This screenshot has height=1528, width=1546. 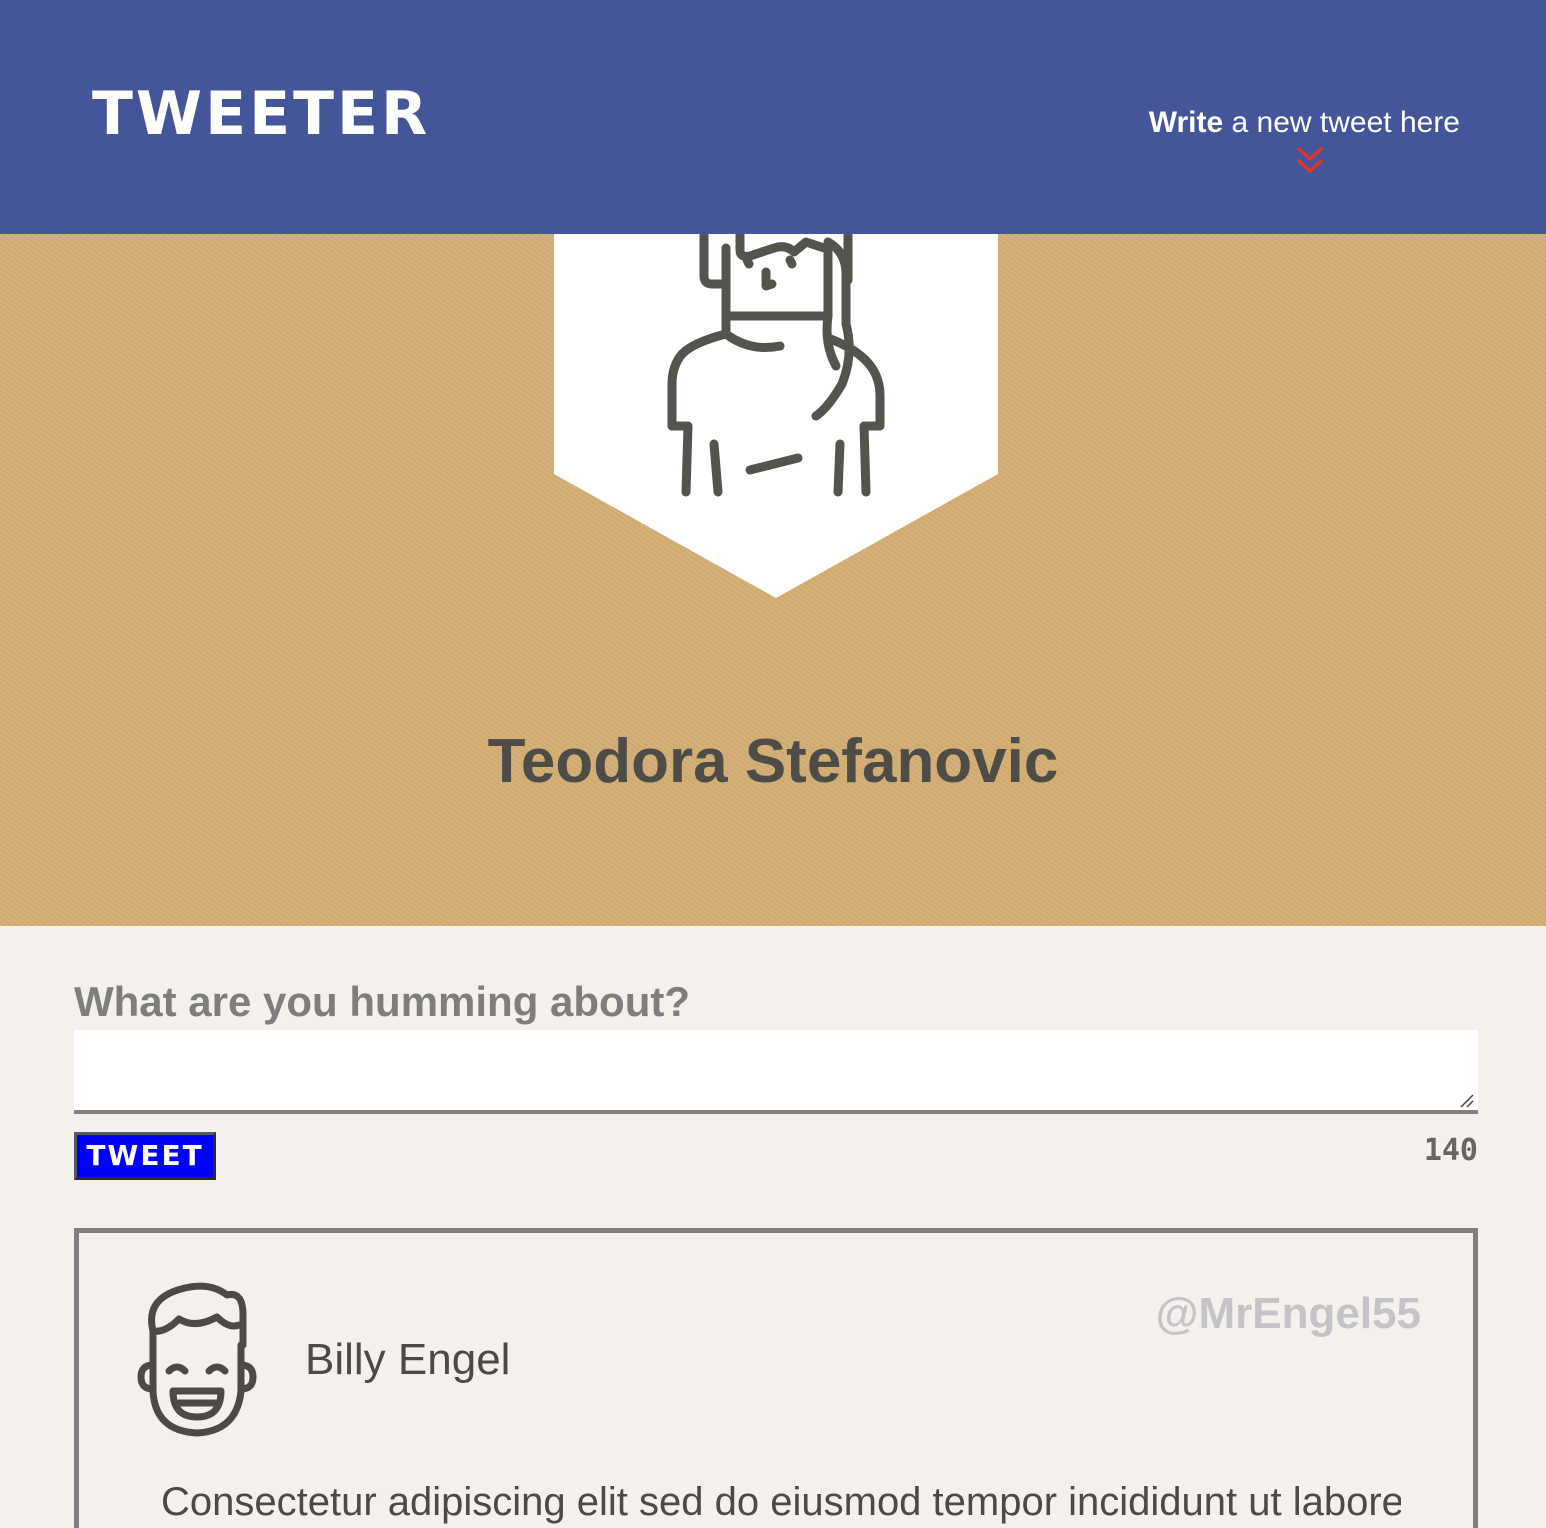 What do you see at coordinates (1467, 1101) in the screenshot?
I see `resize-grip-icon` at bounding box center [1467, 1101].